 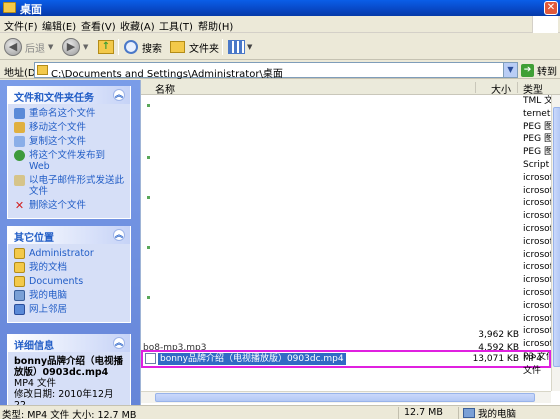 I want to click on menu-file: 文件(F), so click(x=21, y=25).